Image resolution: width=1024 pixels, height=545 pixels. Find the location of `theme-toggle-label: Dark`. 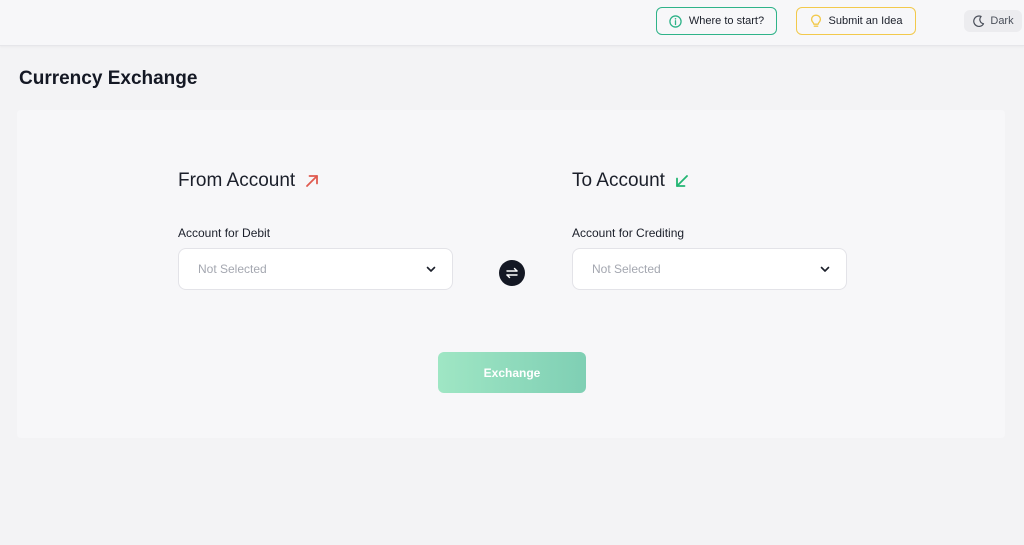

theme-toggle-label: Dark is located at coordinates (1002, 21).